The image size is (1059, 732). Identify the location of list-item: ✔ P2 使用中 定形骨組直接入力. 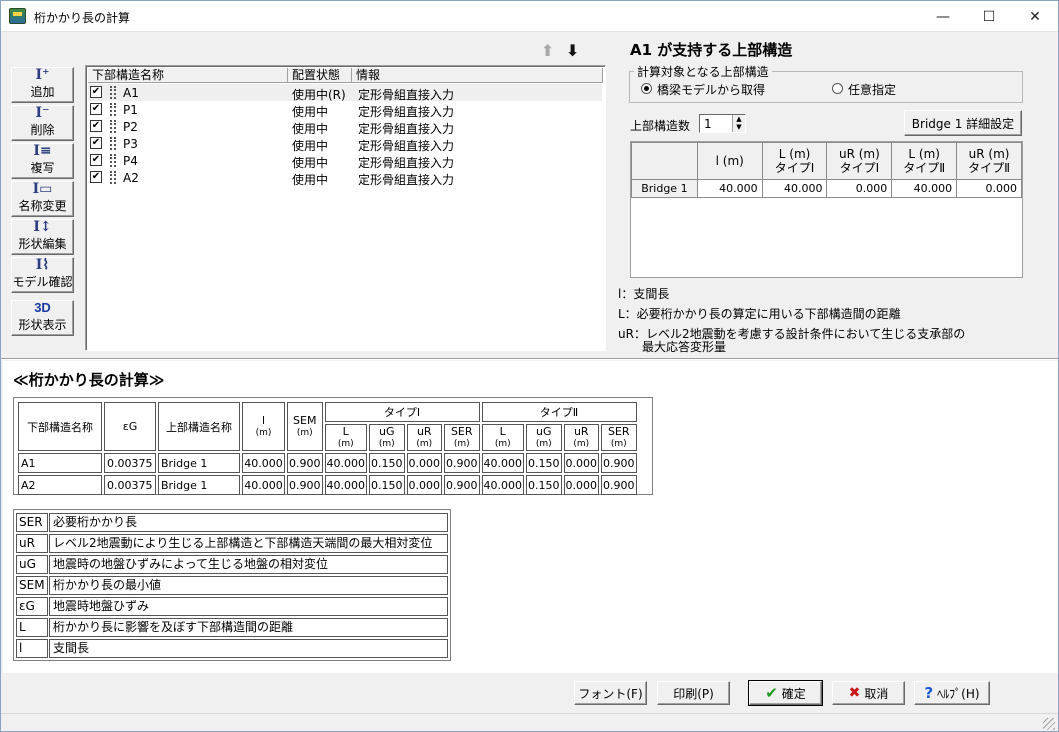
(345, 127).